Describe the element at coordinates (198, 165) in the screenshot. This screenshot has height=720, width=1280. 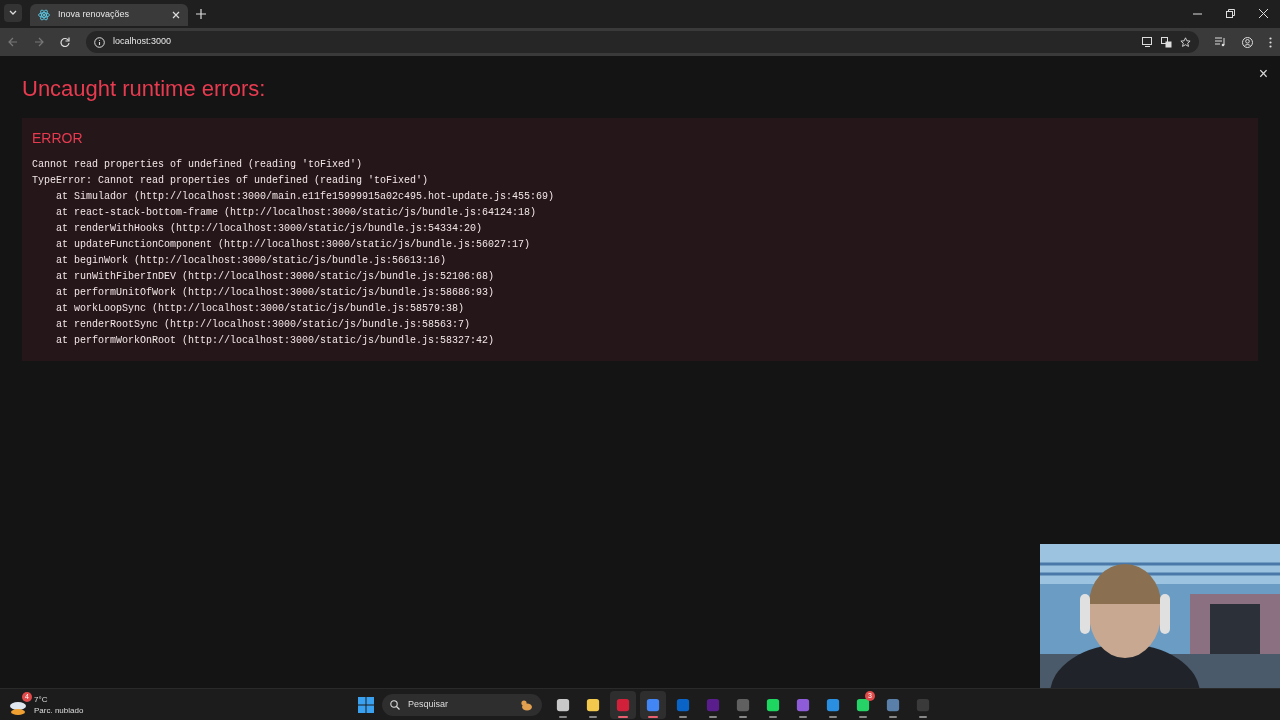
I see `error-message: Cannot read properties of undefined (reading 'toFixed')` at that location.